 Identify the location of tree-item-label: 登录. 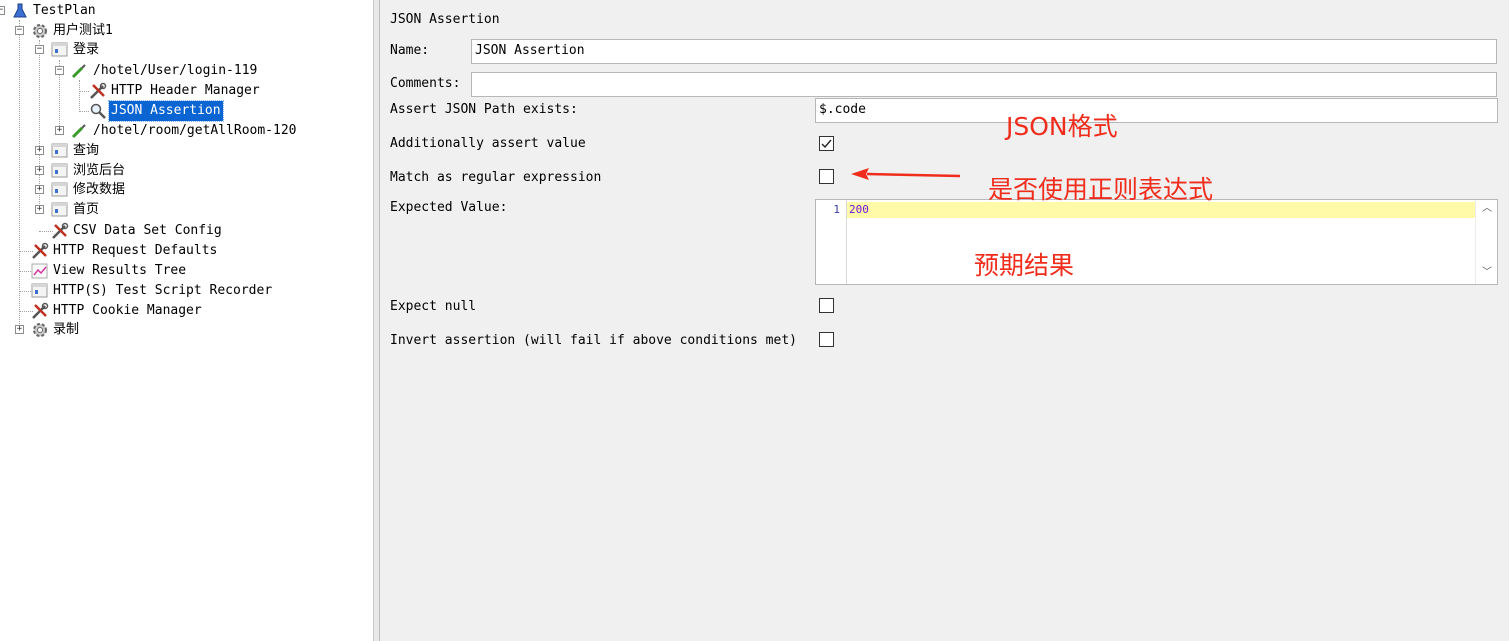
(86, 49).